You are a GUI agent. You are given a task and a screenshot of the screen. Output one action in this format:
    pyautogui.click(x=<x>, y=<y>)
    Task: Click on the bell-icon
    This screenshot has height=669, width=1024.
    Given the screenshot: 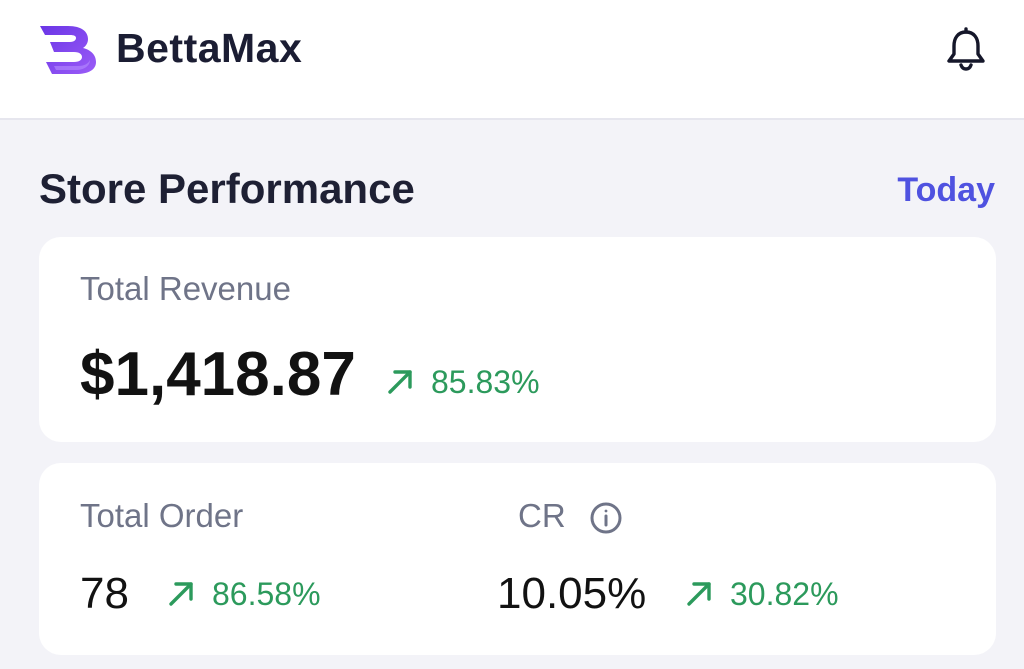 What is the action you would take?
    pyautogui.click(x=966, y=49)
    